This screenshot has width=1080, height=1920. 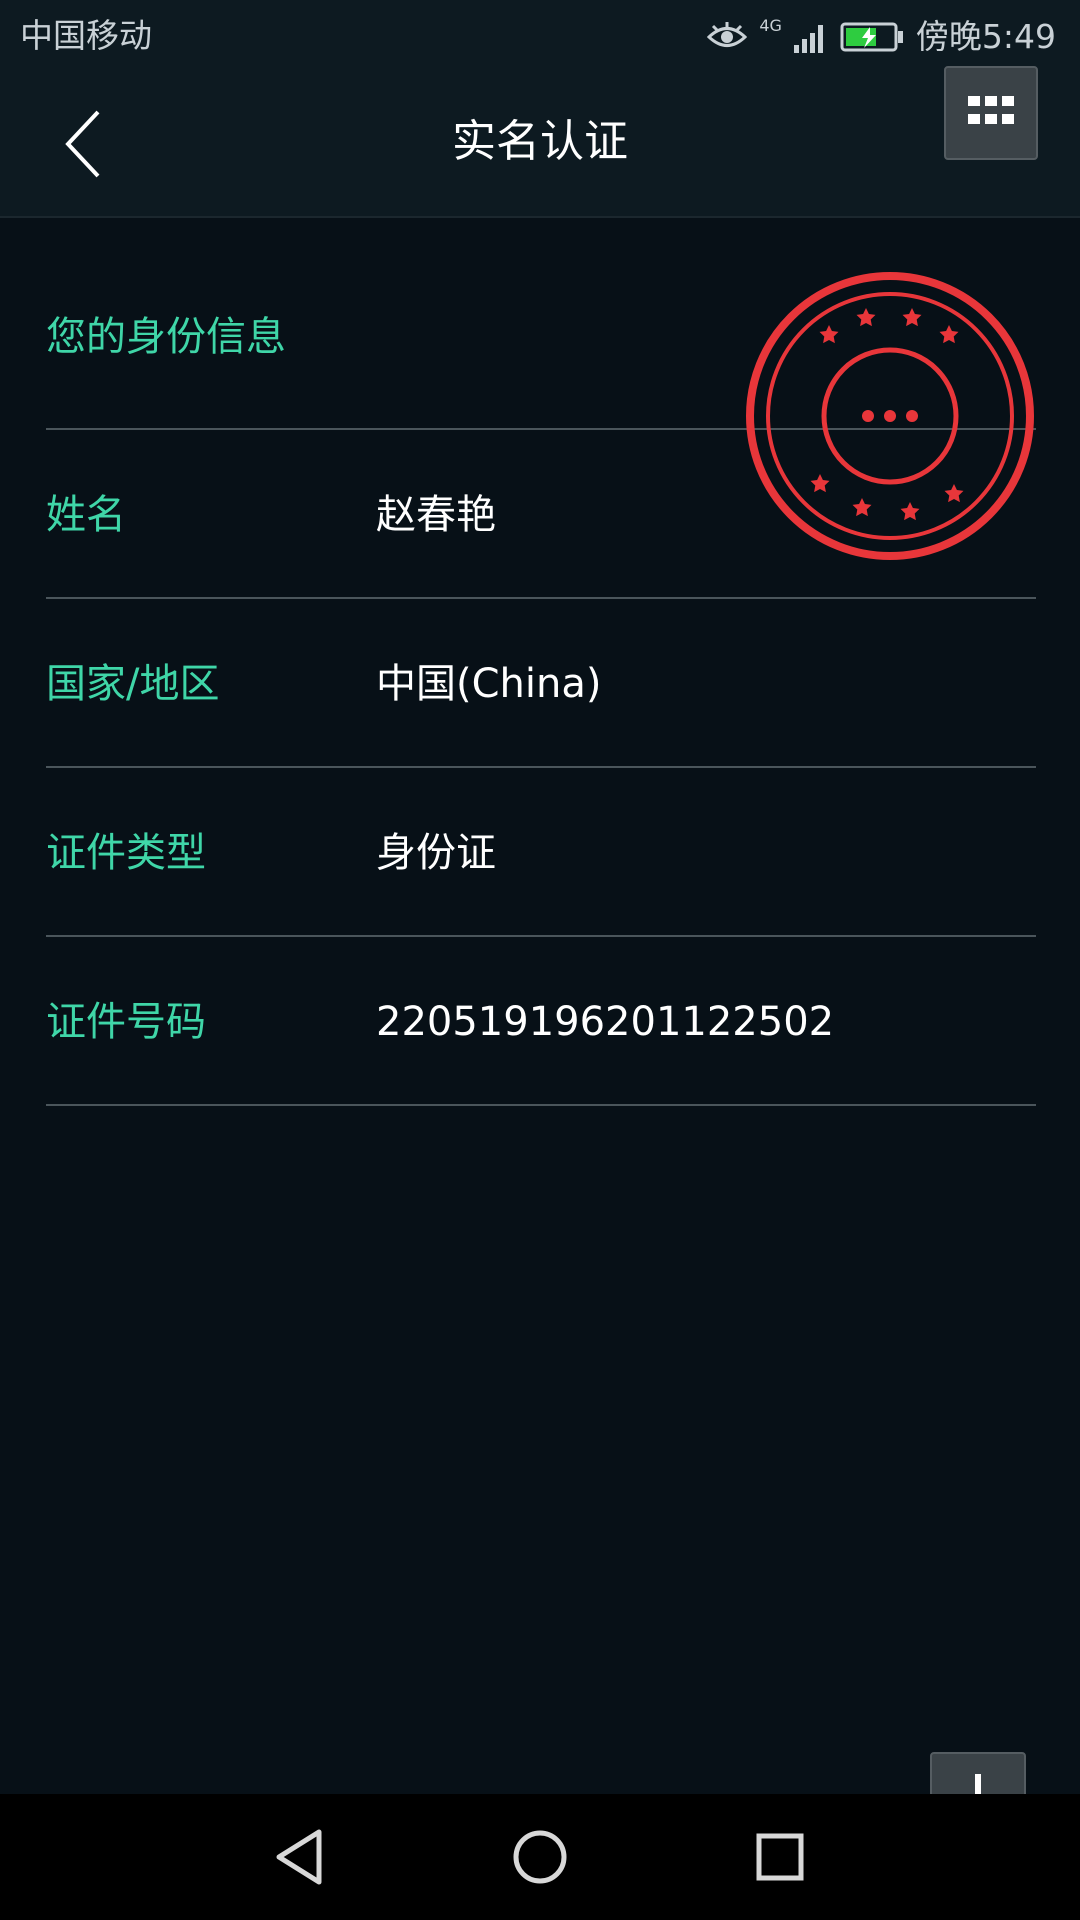 I want to click on battery-charging-icon, so click(x=871, y=37).